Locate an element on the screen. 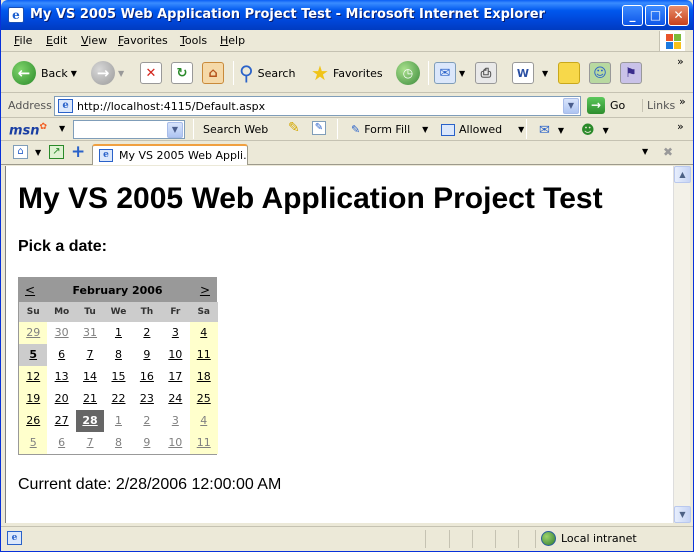 The width and height of the screenshot is (694, 552). calendar-day: 13 is located at coordinates (61, 377).